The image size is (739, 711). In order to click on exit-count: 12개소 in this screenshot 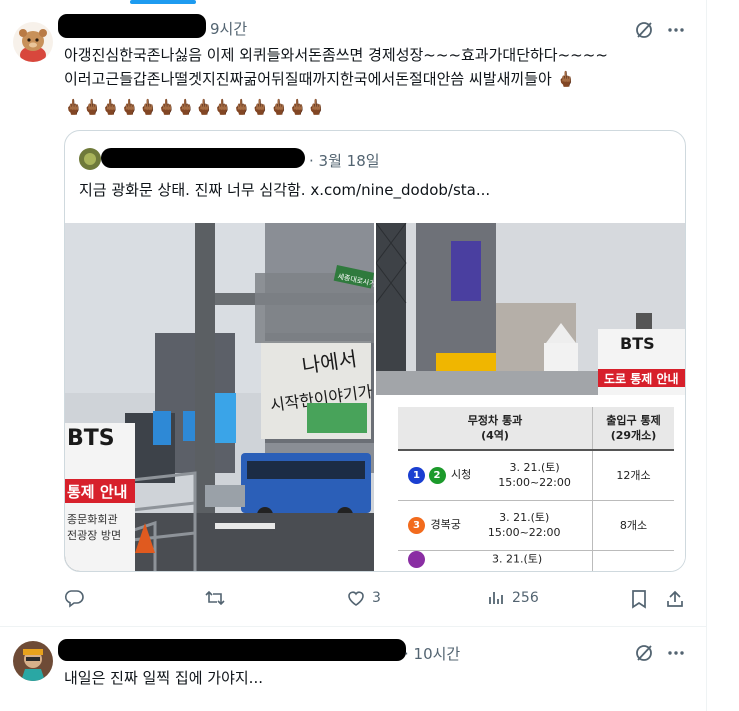, I will do `click(633, 475)`.